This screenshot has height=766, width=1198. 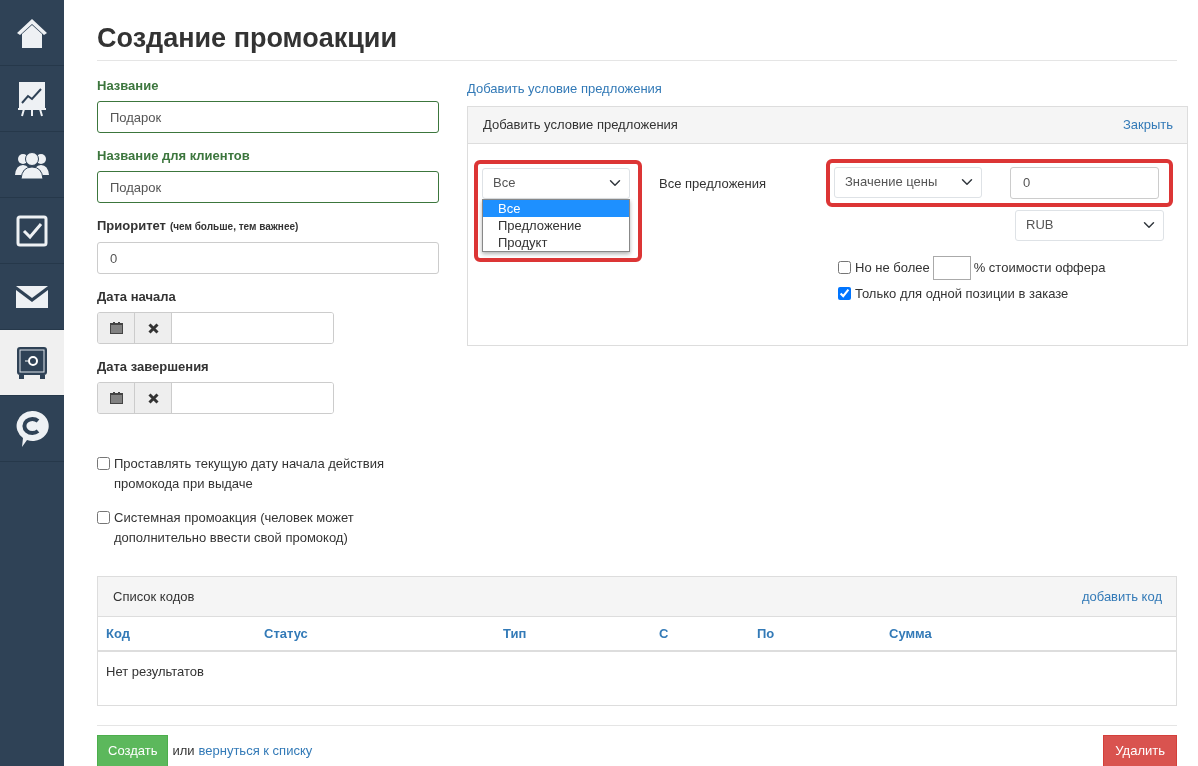 I want to click on column-header: Сумма, so click(x=939, y=633).